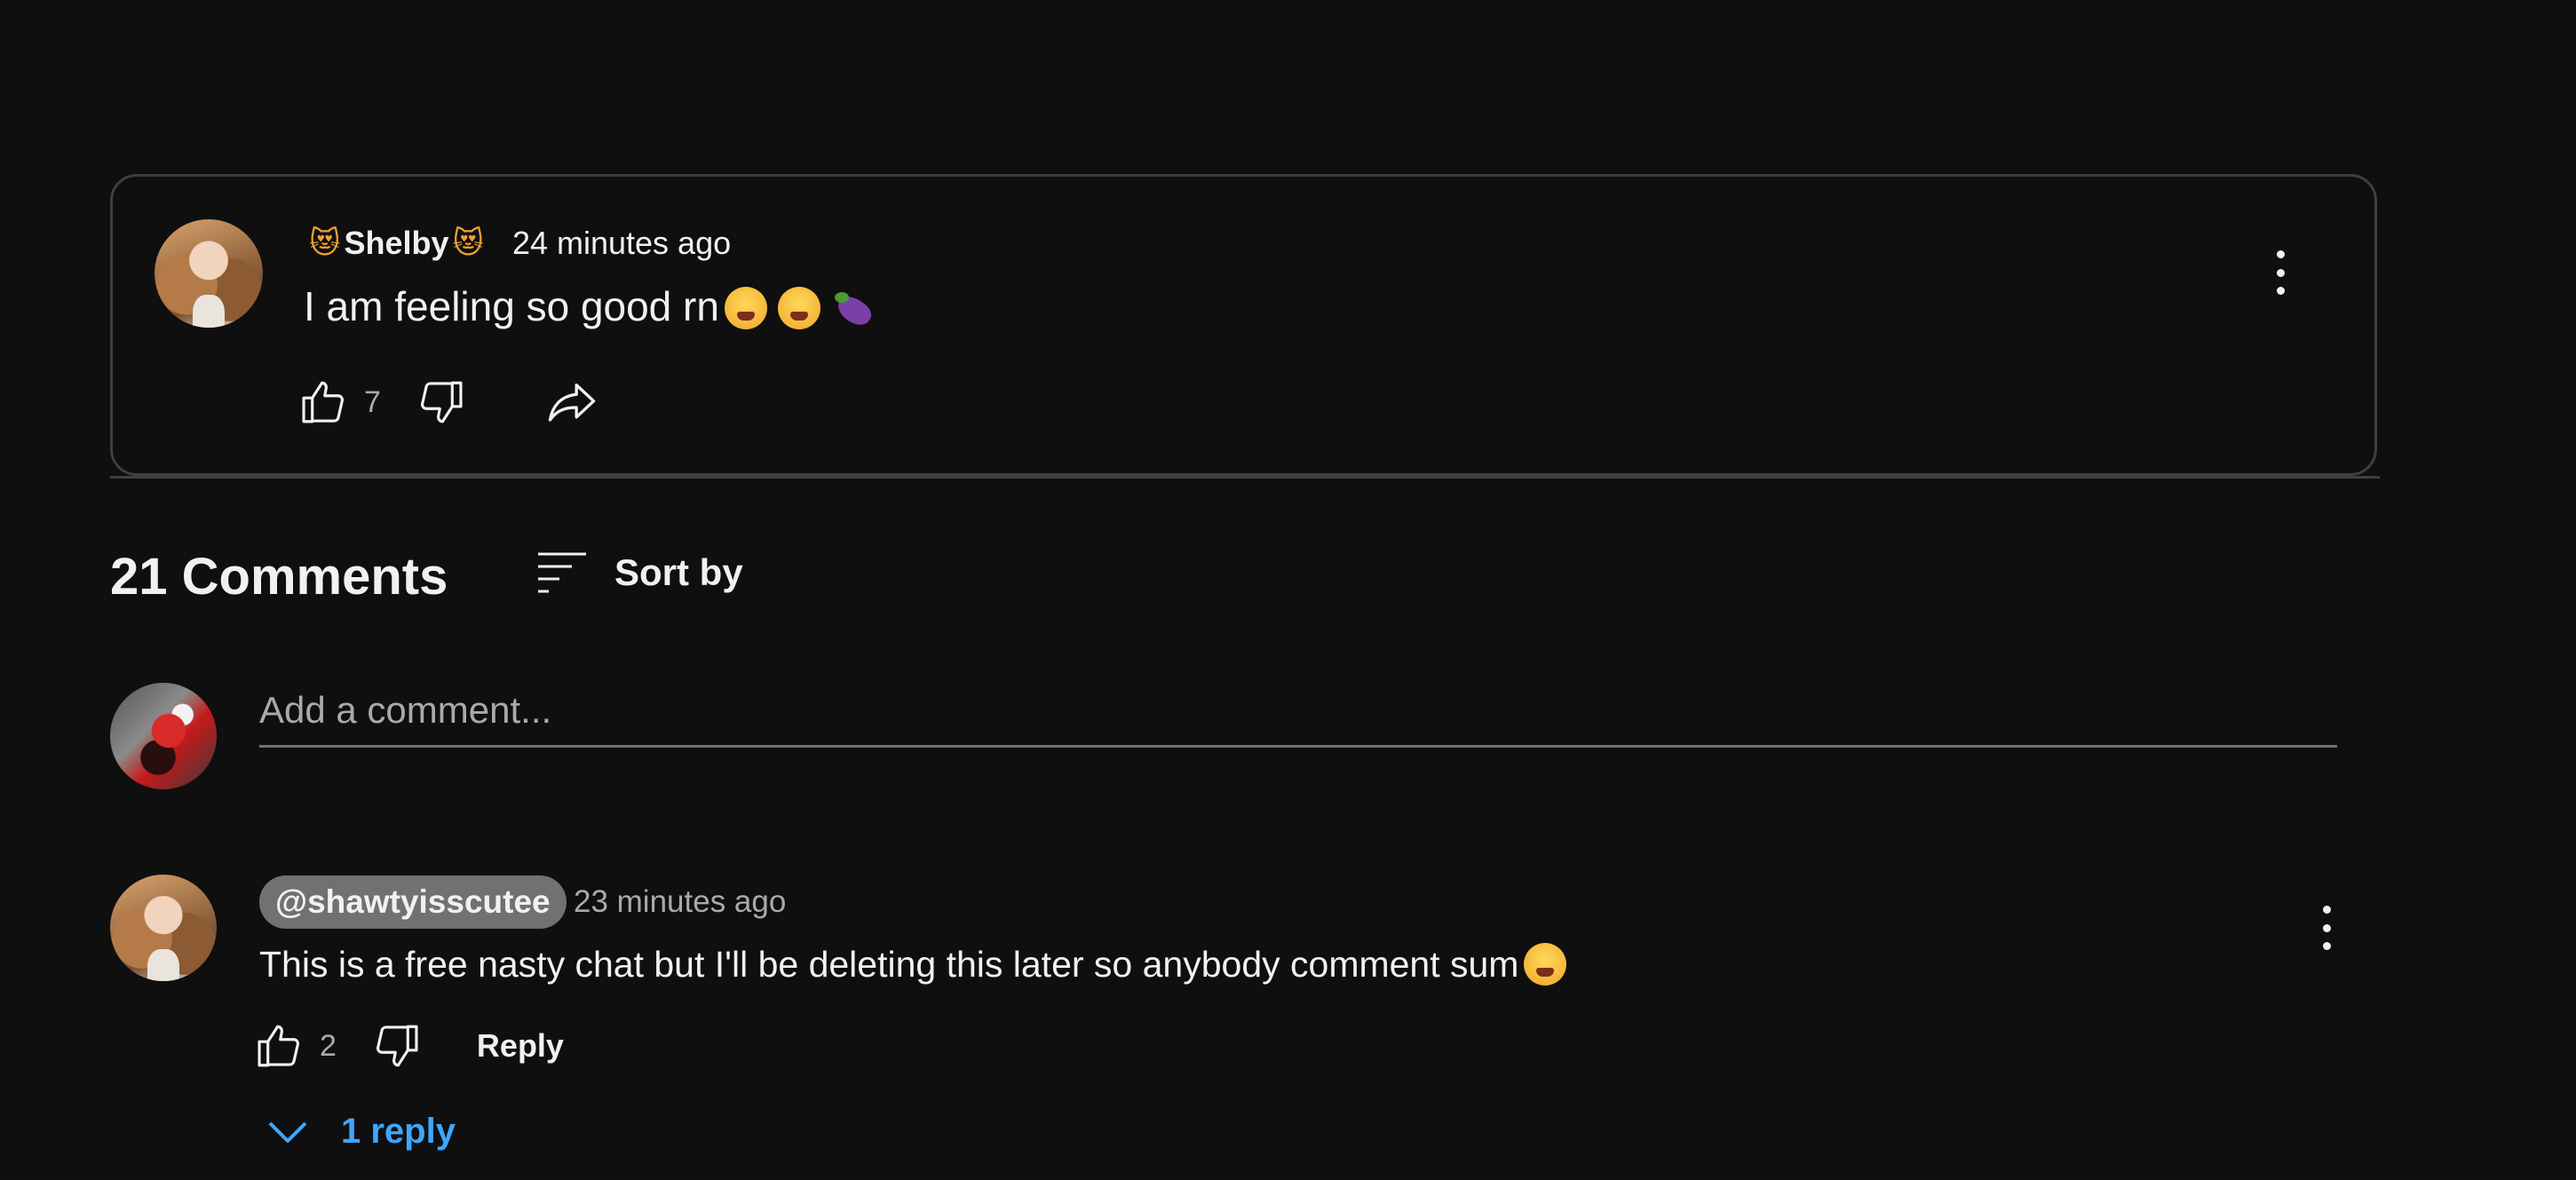 The height and width of the screenshot is (1180, 2576). Describe the element at coordinates (329, 1045) in the screenshot. I see `comment-like-count: 2` at that location.